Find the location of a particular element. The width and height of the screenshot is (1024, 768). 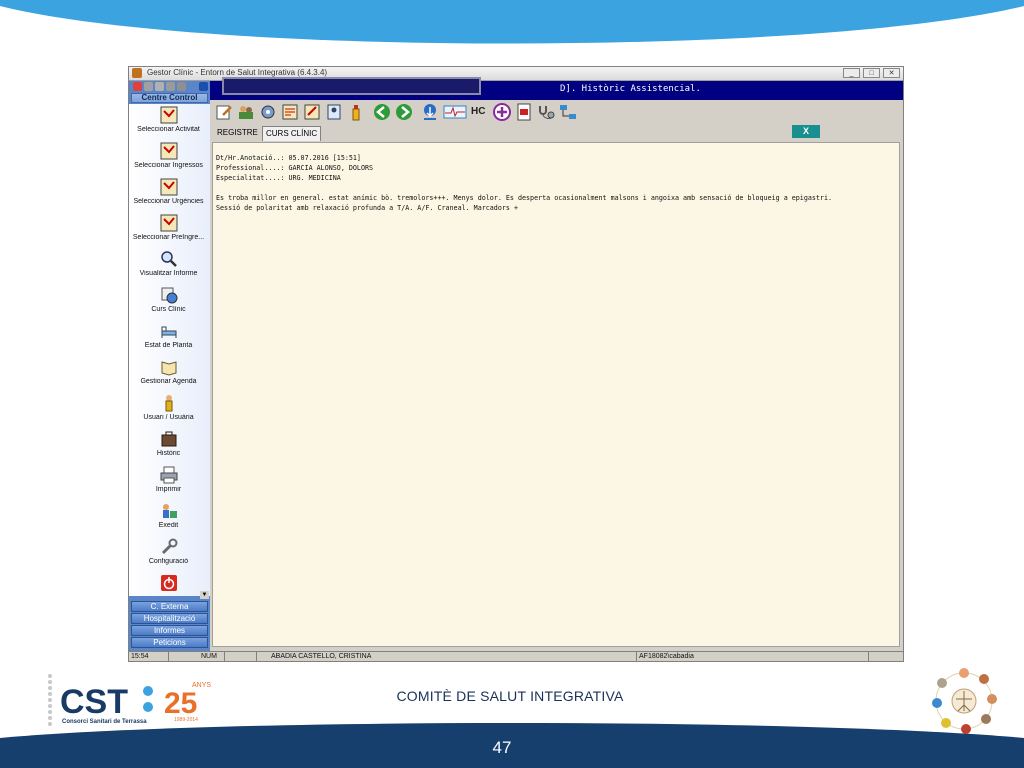

sidebar-button-hospitalitzacio: Hospitalització is located at coordinates (169, 618).